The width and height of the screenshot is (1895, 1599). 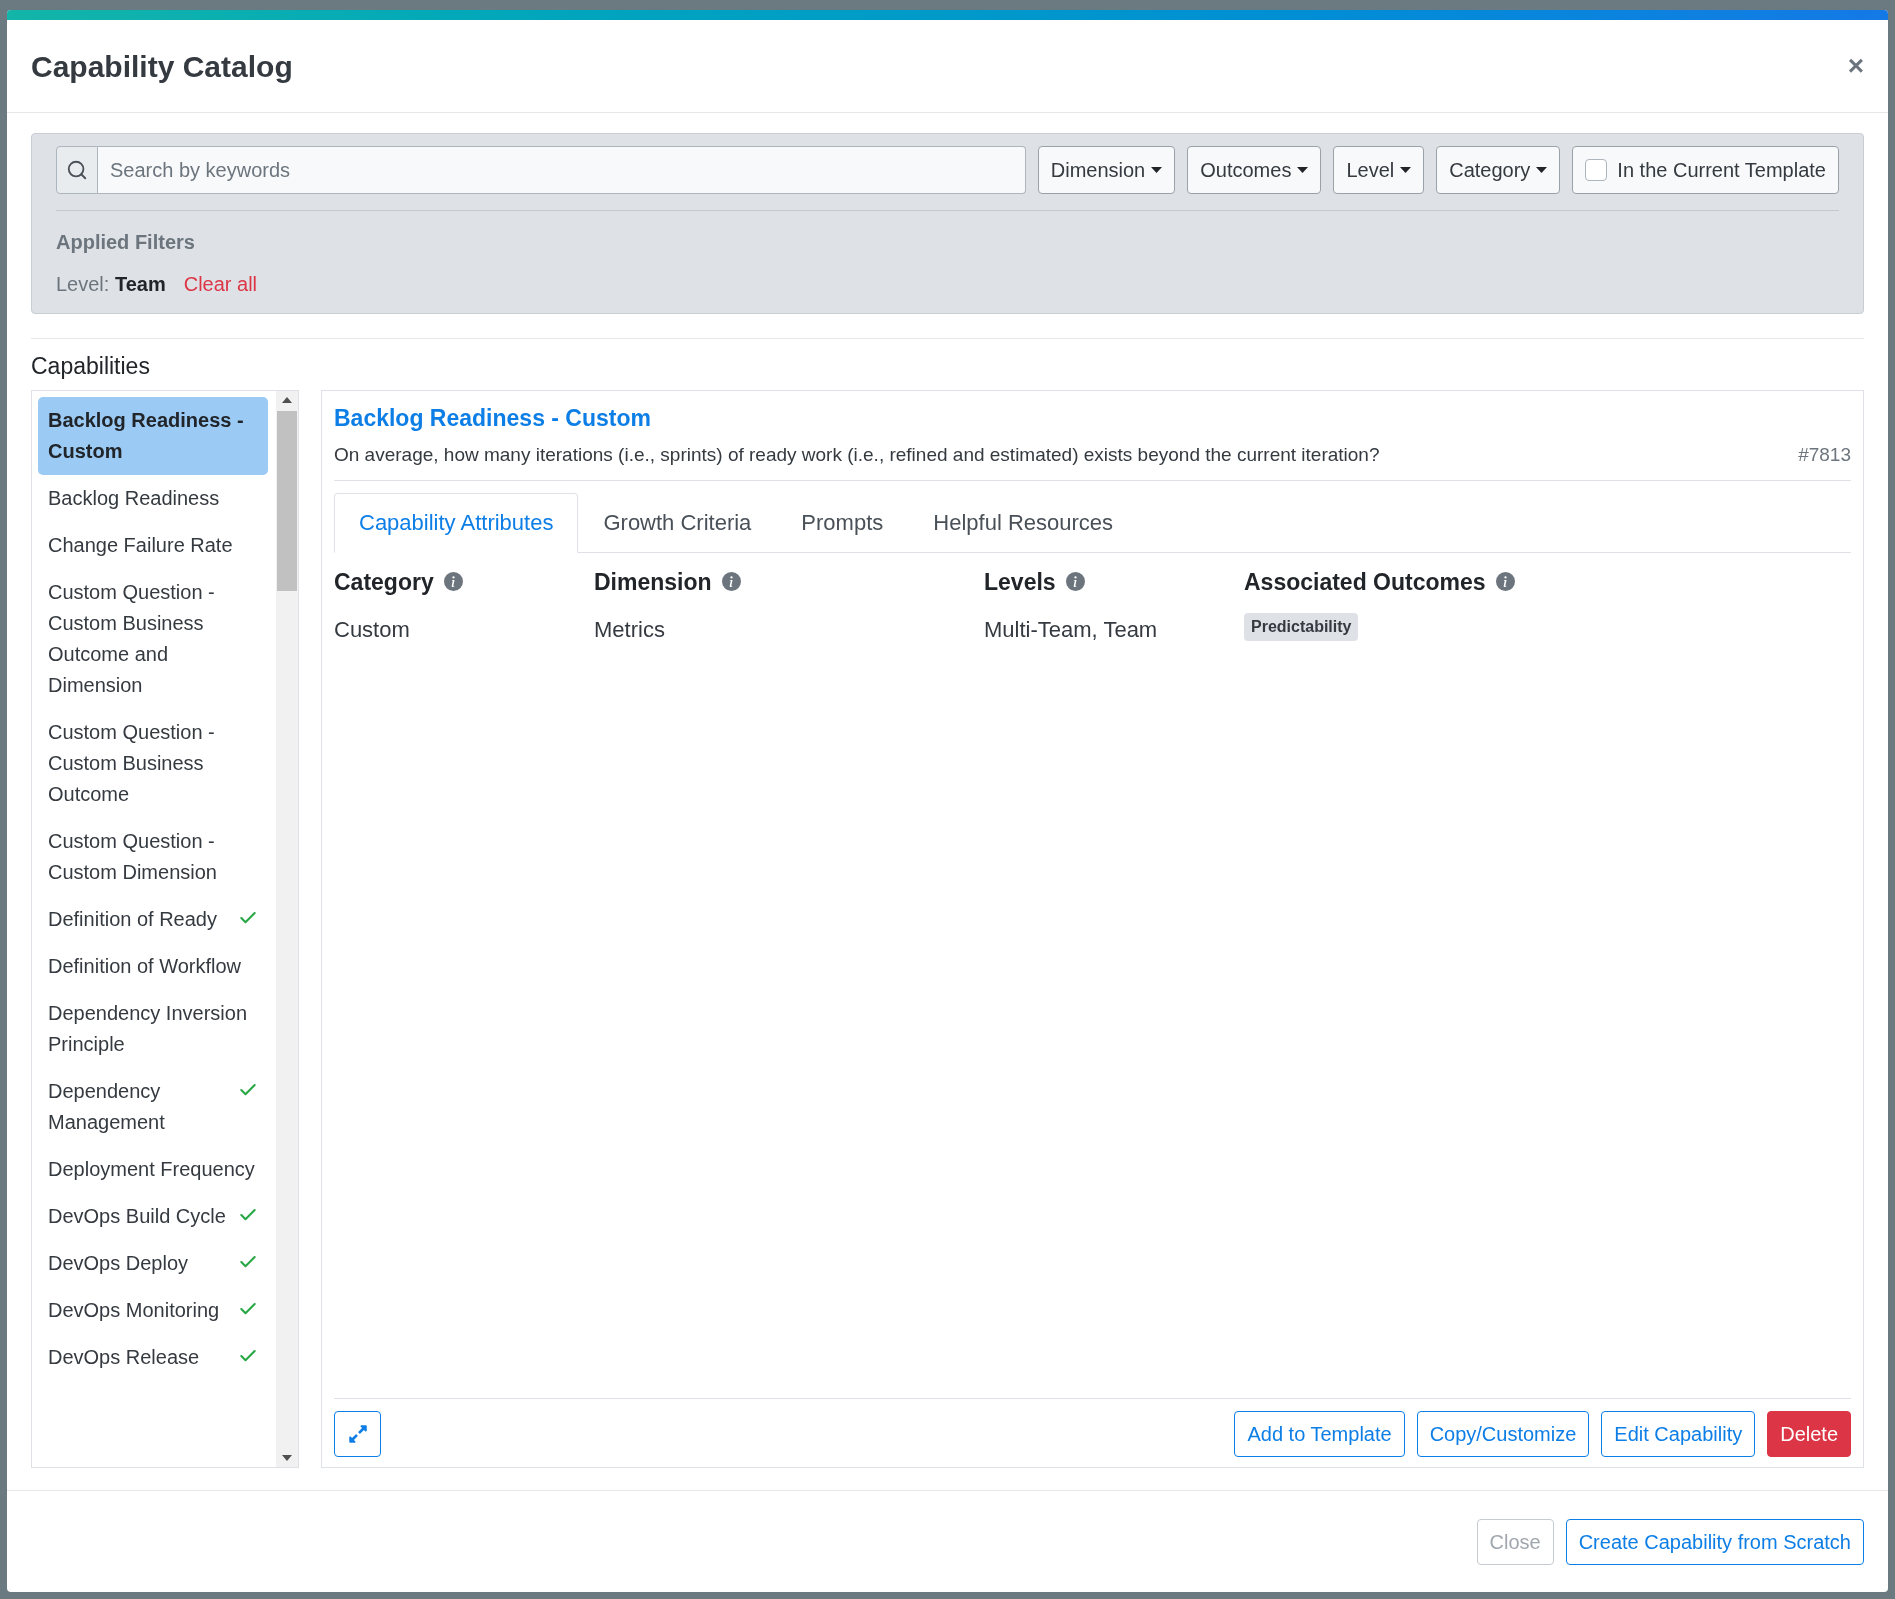 I want to click on capability-item: DevOps Release, so click(x=153, y=1357).